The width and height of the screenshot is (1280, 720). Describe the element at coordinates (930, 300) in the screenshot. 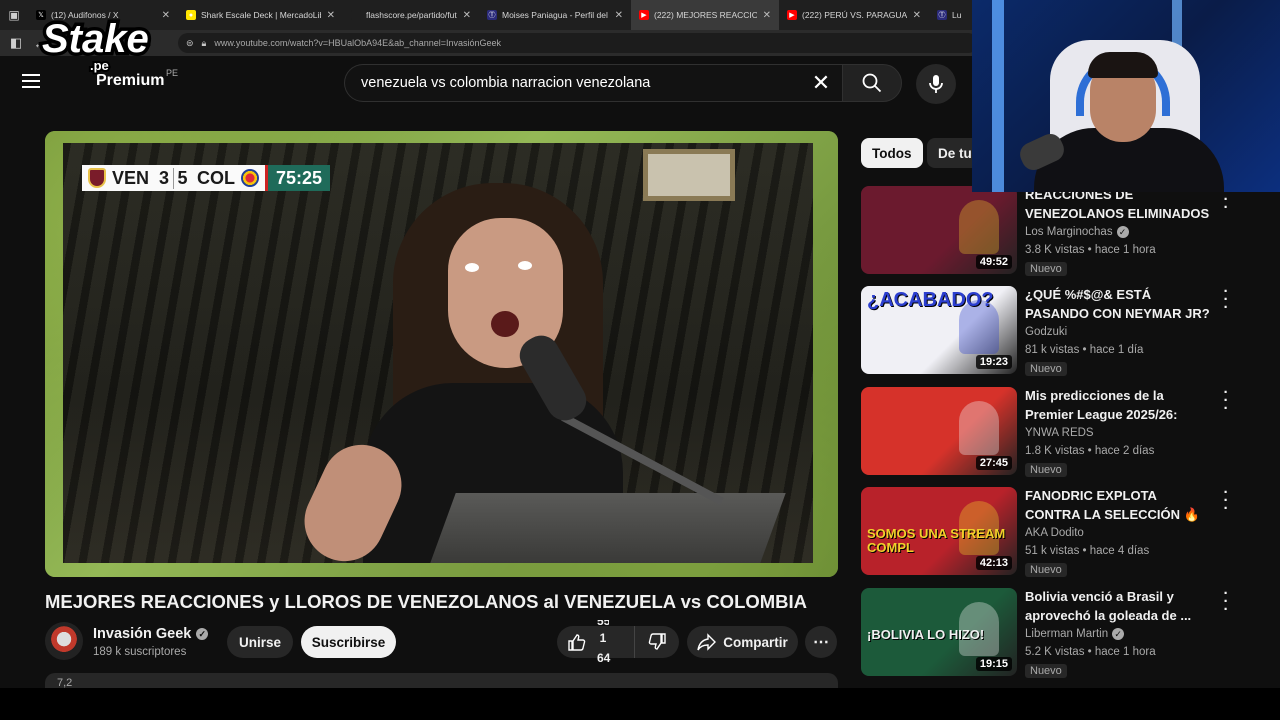

I see `thumbnail-text: ¿ACABADO?` at that location.